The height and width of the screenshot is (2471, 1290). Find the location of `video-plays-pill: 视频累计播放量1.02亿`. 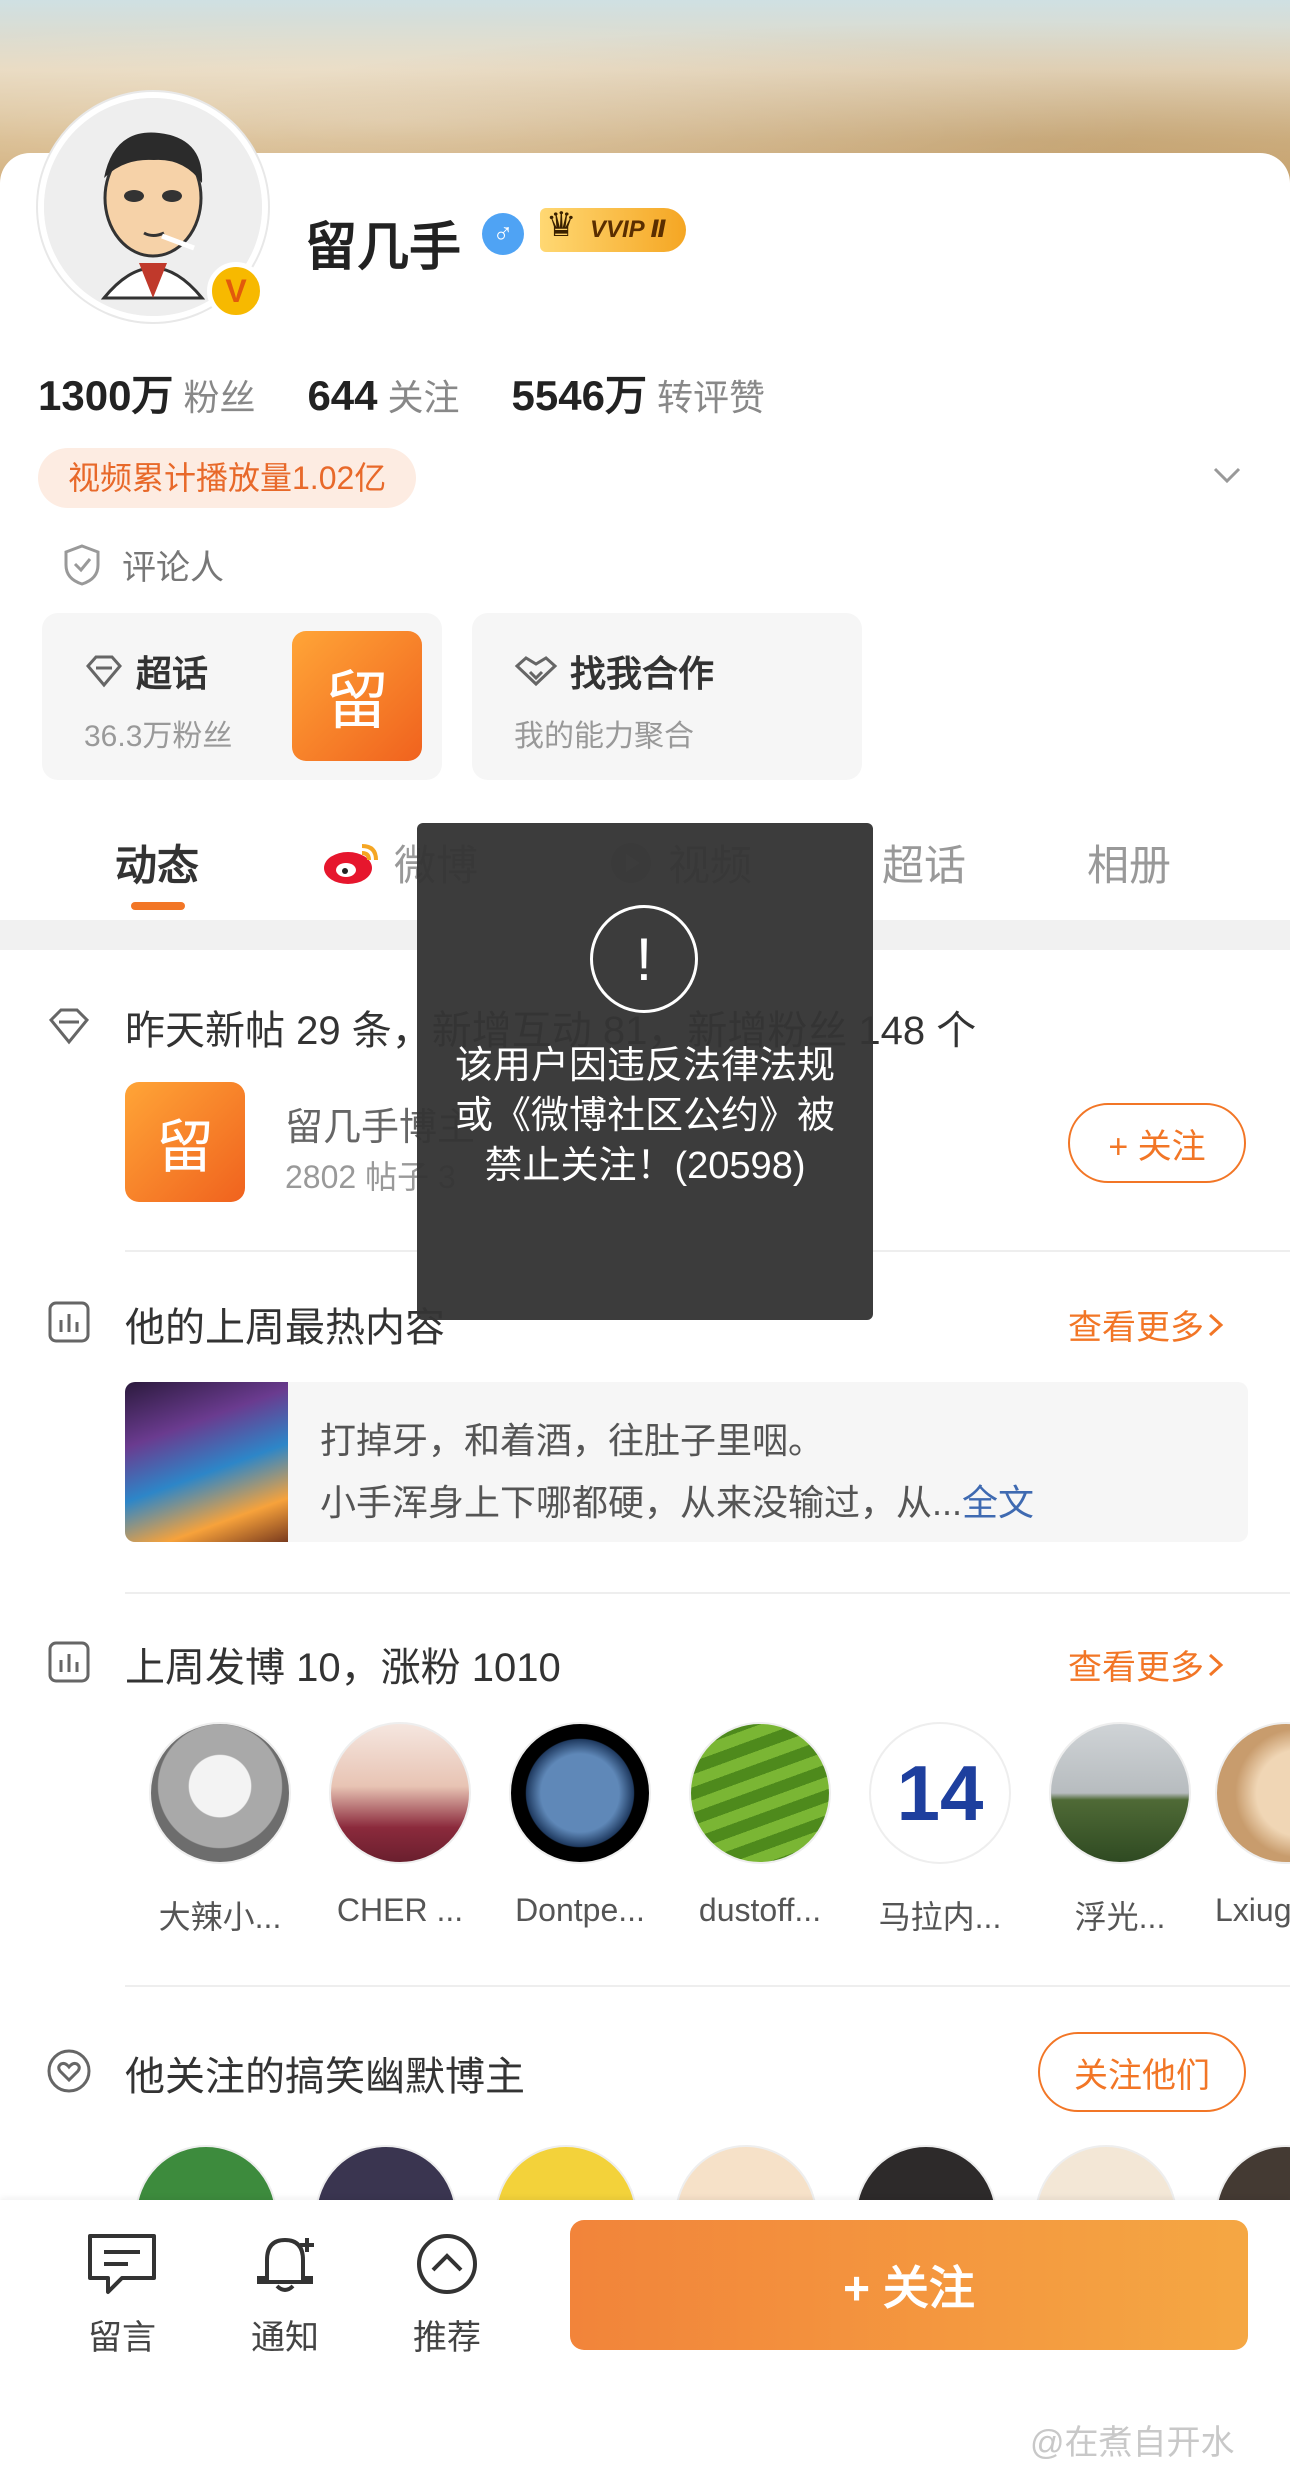

video-plays-pill: 视频累计播放量1.02亿 is located at coordinates (227, 478).